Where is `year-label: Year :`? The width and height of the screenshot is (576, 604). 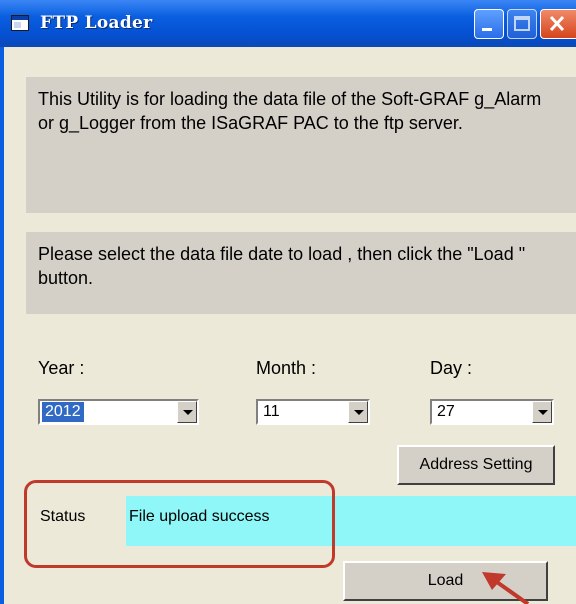
year-label: Year : is located at coordinates (61, 368).